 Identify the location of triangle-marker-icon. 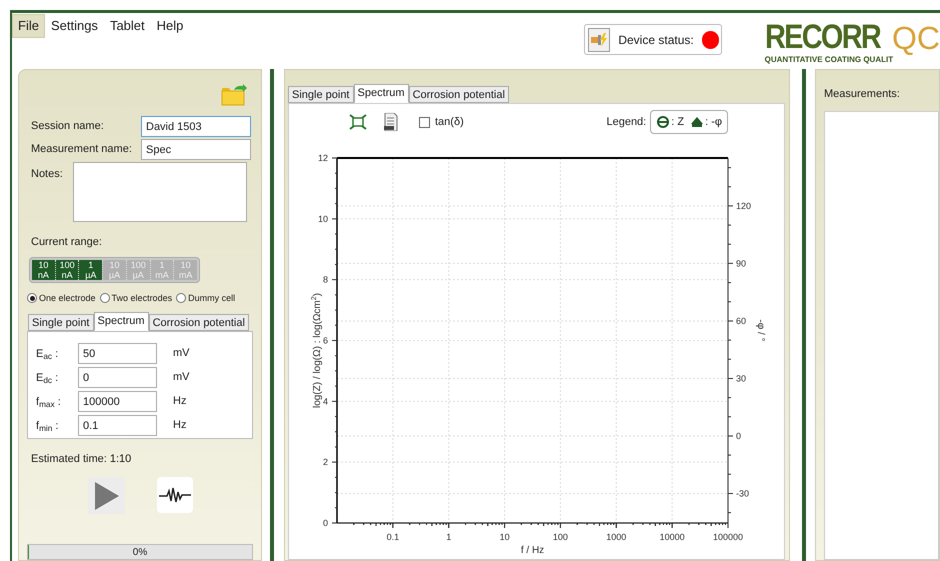
(697, 122).